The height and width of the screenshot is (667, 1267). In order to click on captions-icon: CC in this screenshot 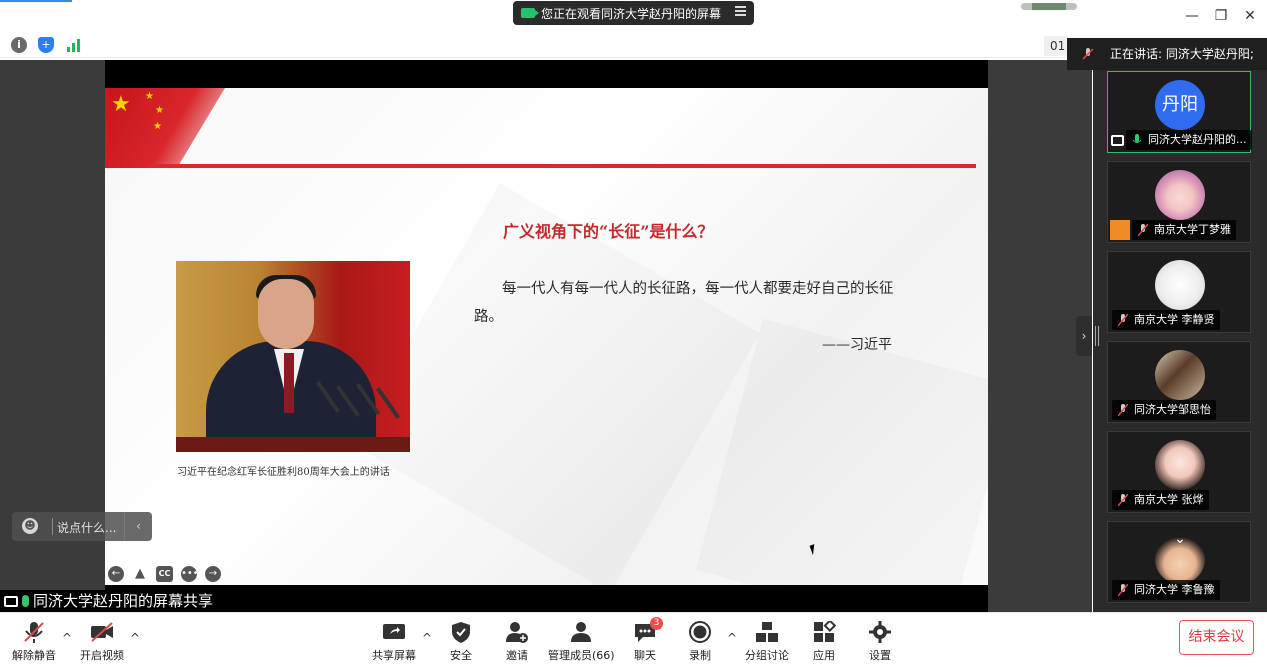, I will do `click(164, 574)`.